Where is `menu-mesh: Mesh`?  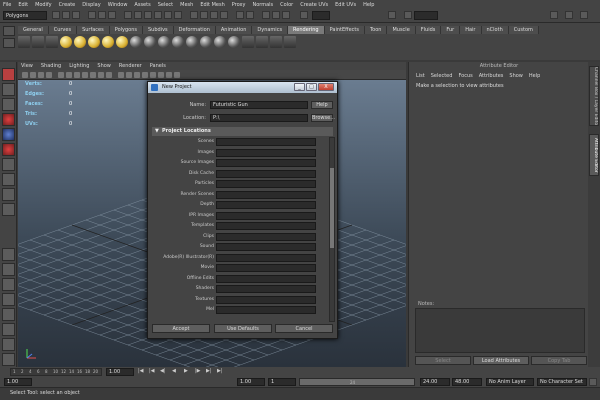
menu-mesh: Mesh is located at coordinates (186, 5).